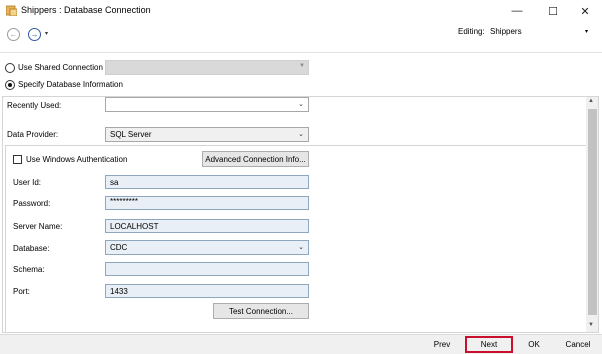 The image size is (602, 354). Describe the element at coordinates (34, 34) in the screenshot. I see `forward-arrow-icon: →` at that location.